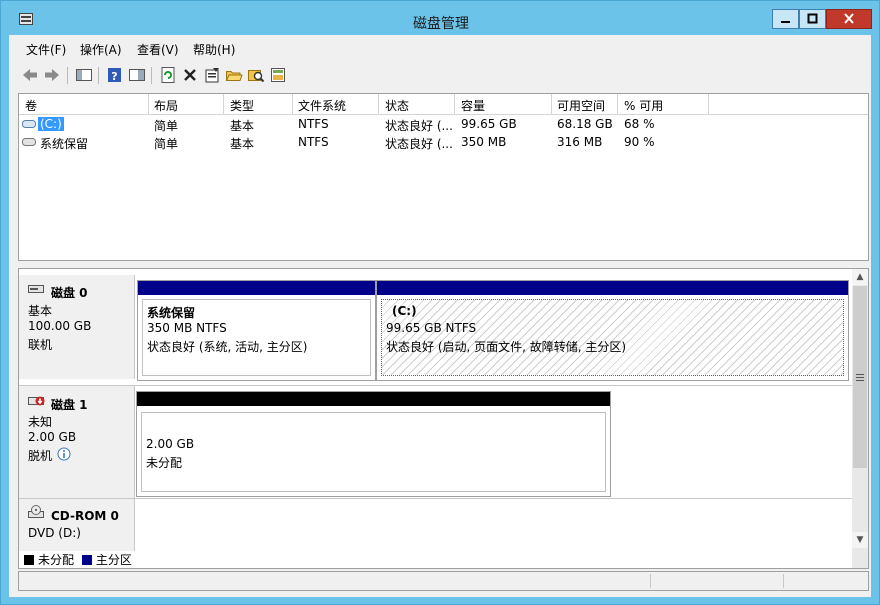  I want to click on partition-status: 状态良好 (系统, 活动, 主分区), so click(227, 347).